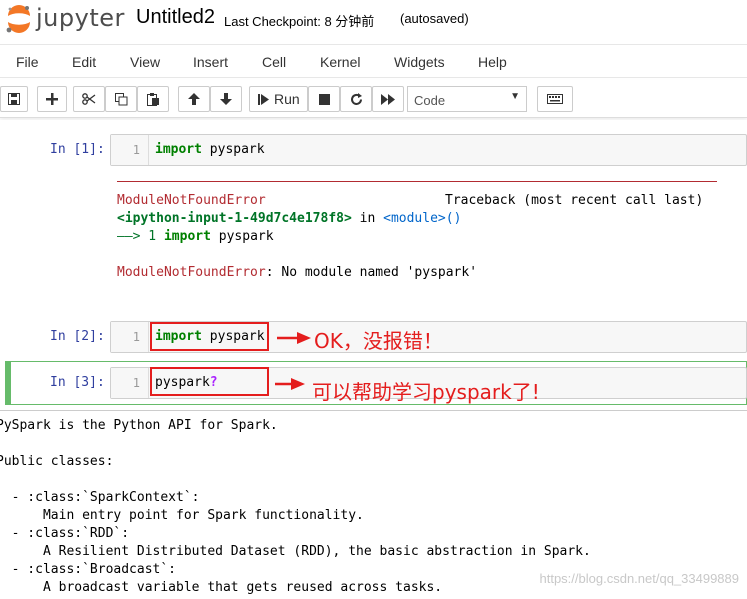  What do you see at coordinates (419, 62) in the screenshot?
I see `menu-widgets: Widgets` at bounding box center [419, 62].